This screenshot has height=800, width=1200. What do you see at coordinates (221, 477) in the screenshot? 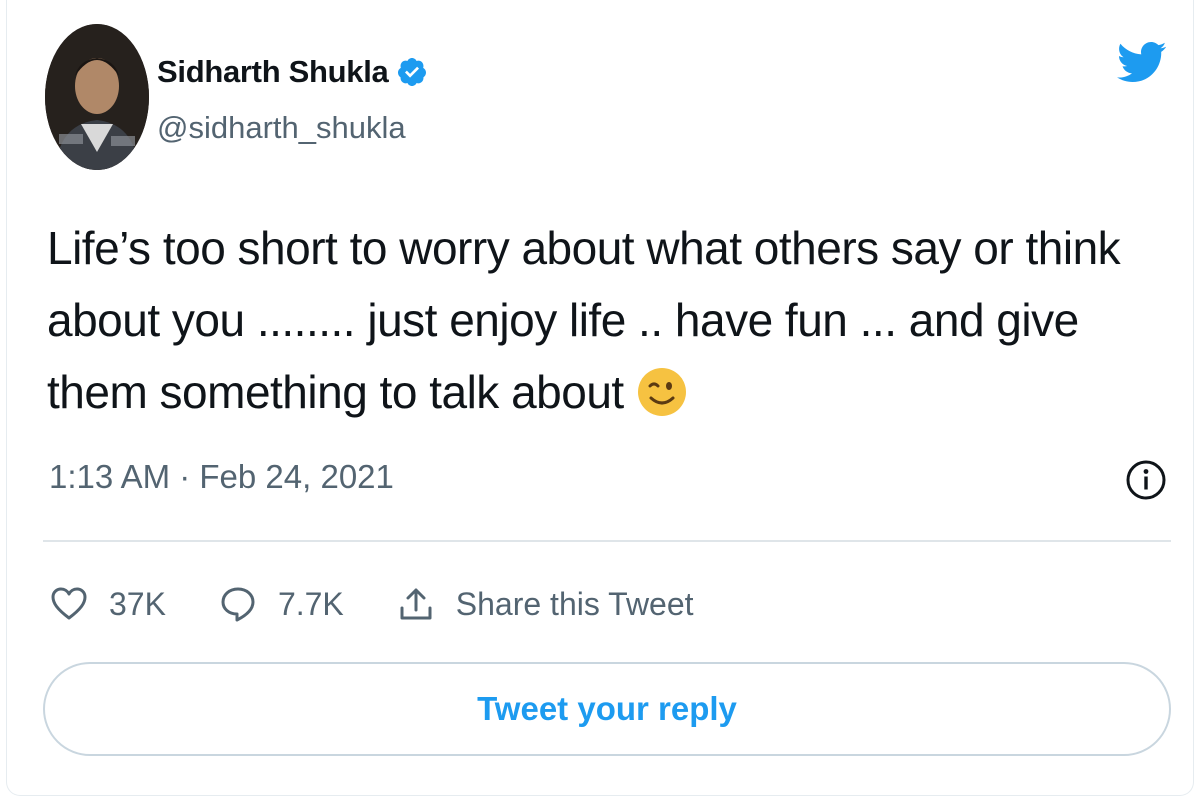
I see `tweet-timestamp: 1:13 AM · Feb 24, 2021` at bounding box center [221, 477].